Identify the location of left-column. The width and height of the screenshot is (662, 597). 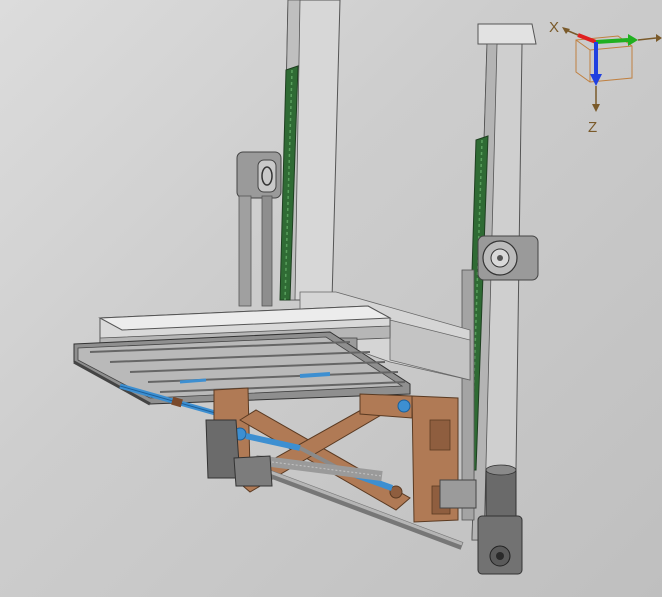
(310, 150).